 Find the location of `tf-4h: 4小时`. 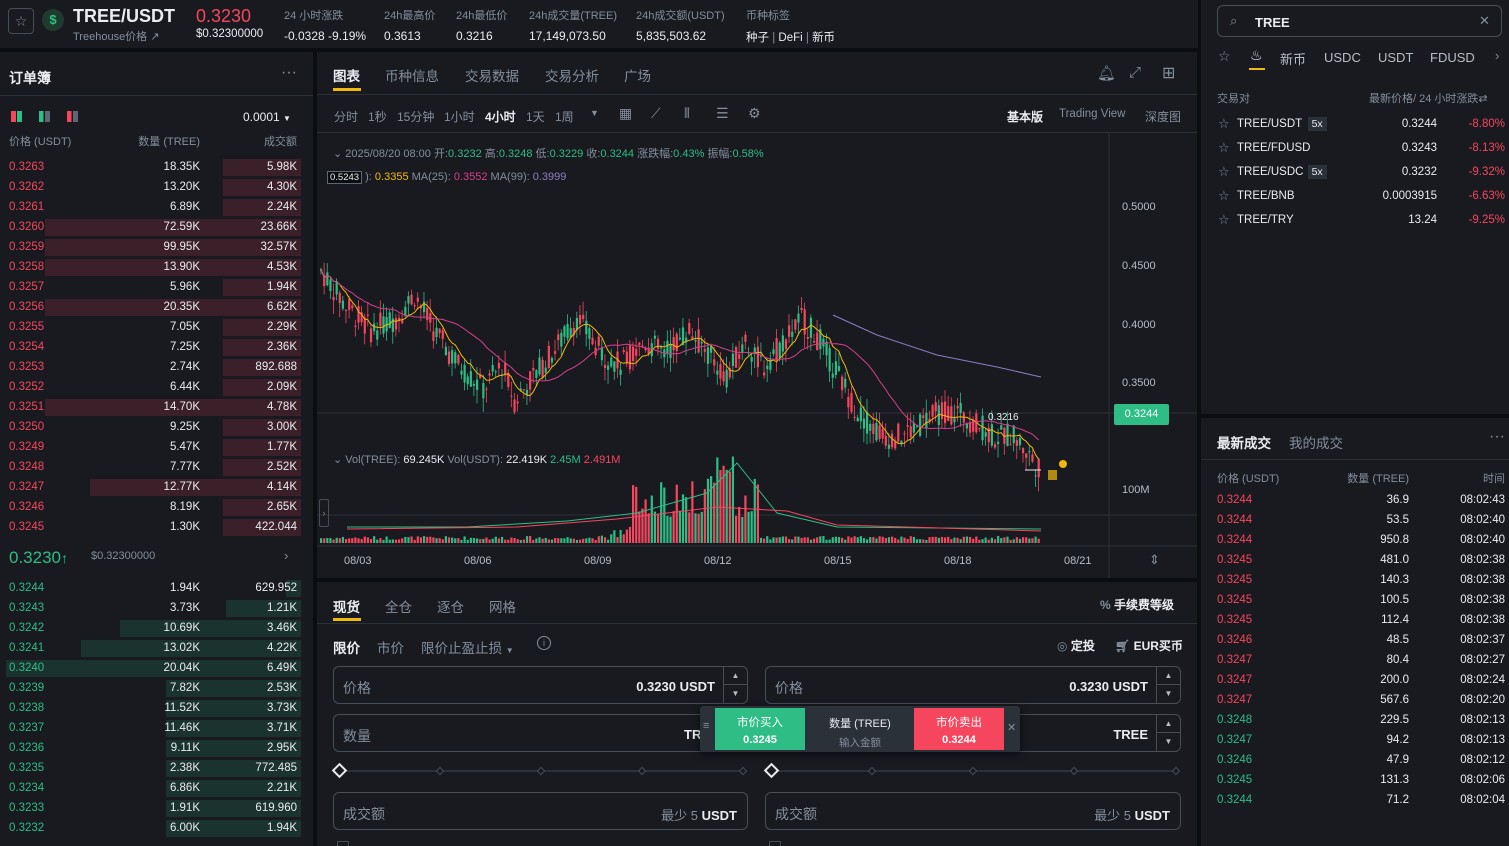

tf-4h: 4小时 is located at coordinates (500, 116).